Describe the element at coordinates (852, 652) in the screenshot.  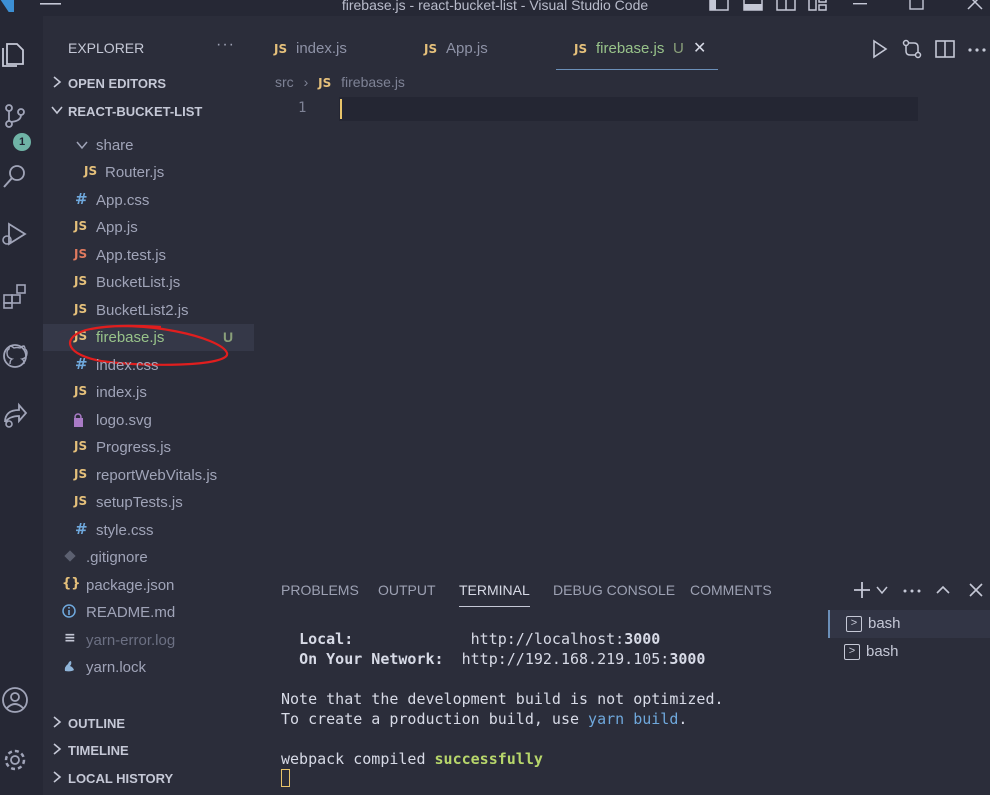
I see `terminal-icon: >` at that location.